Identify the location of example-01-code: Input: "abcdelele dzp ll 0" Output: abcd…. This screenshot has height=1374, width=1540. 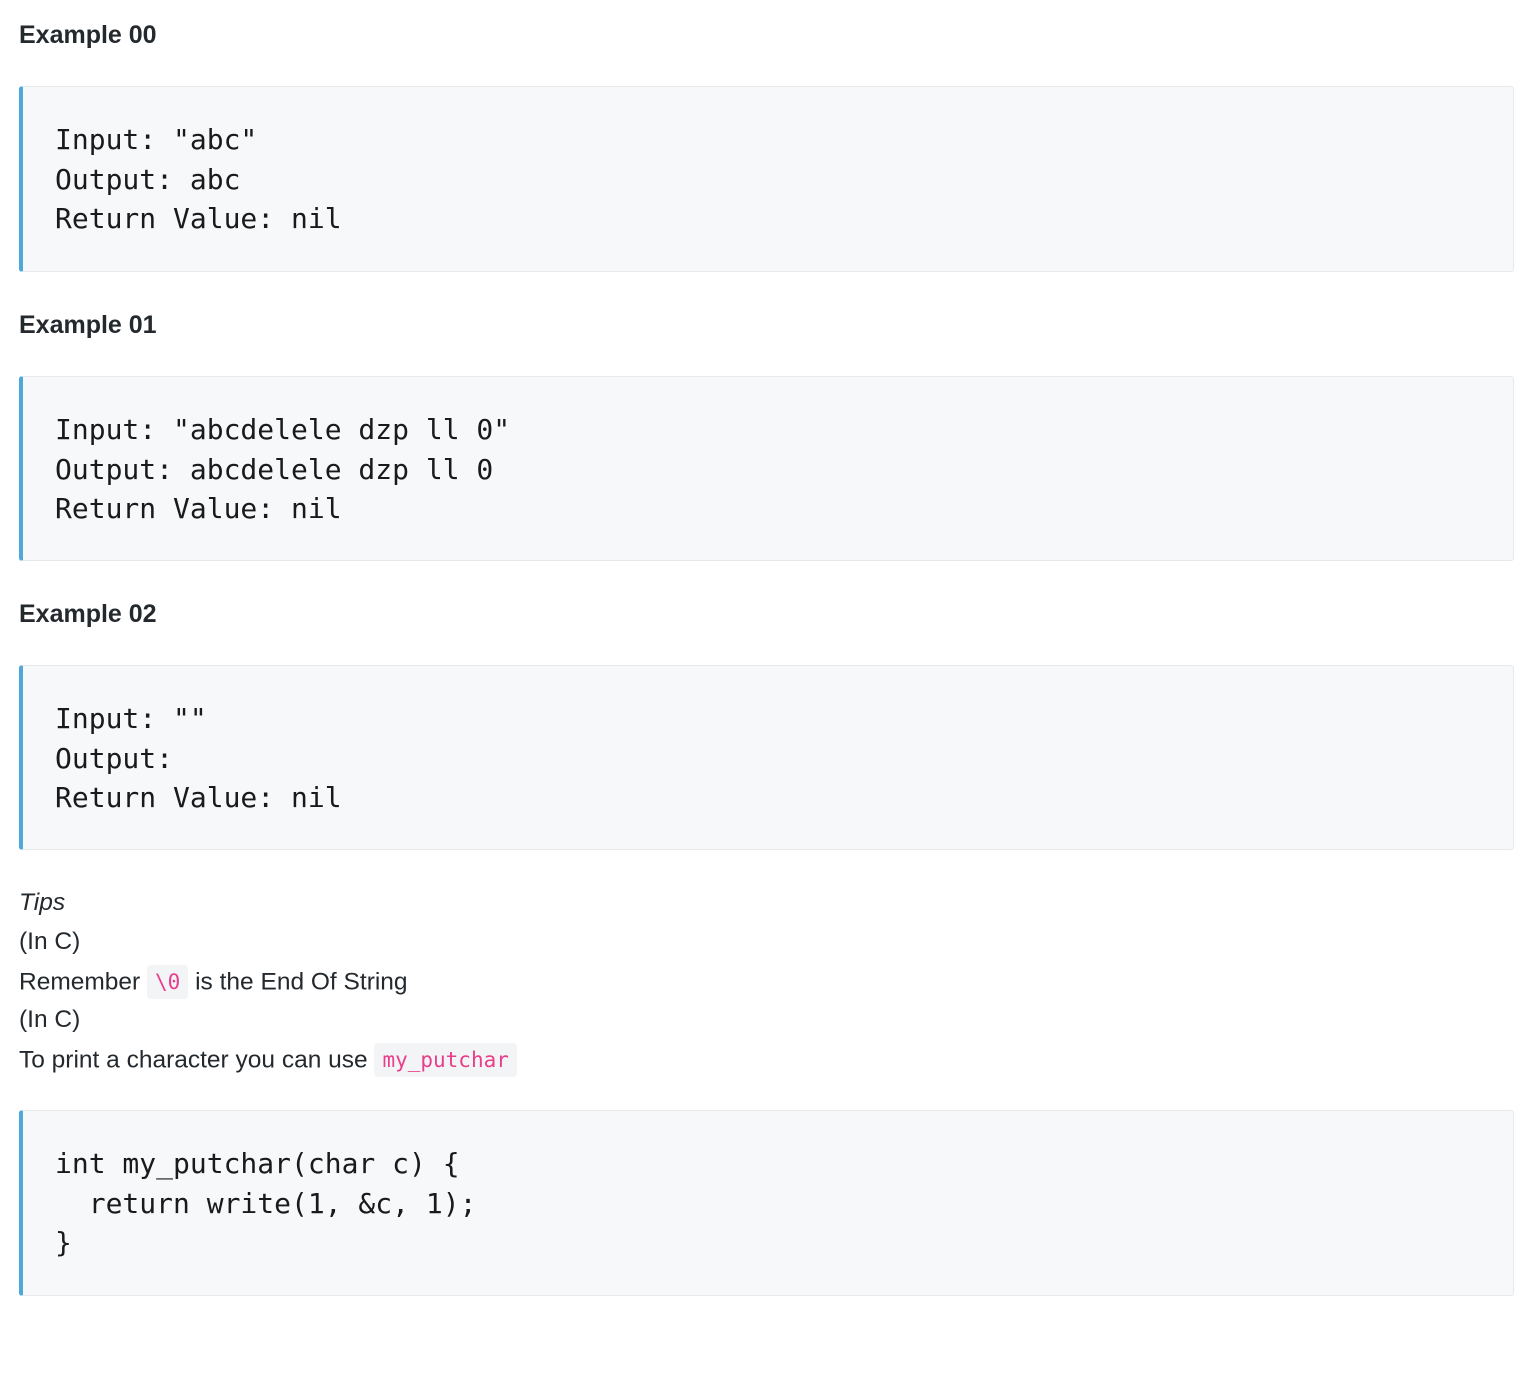
(283, 469).